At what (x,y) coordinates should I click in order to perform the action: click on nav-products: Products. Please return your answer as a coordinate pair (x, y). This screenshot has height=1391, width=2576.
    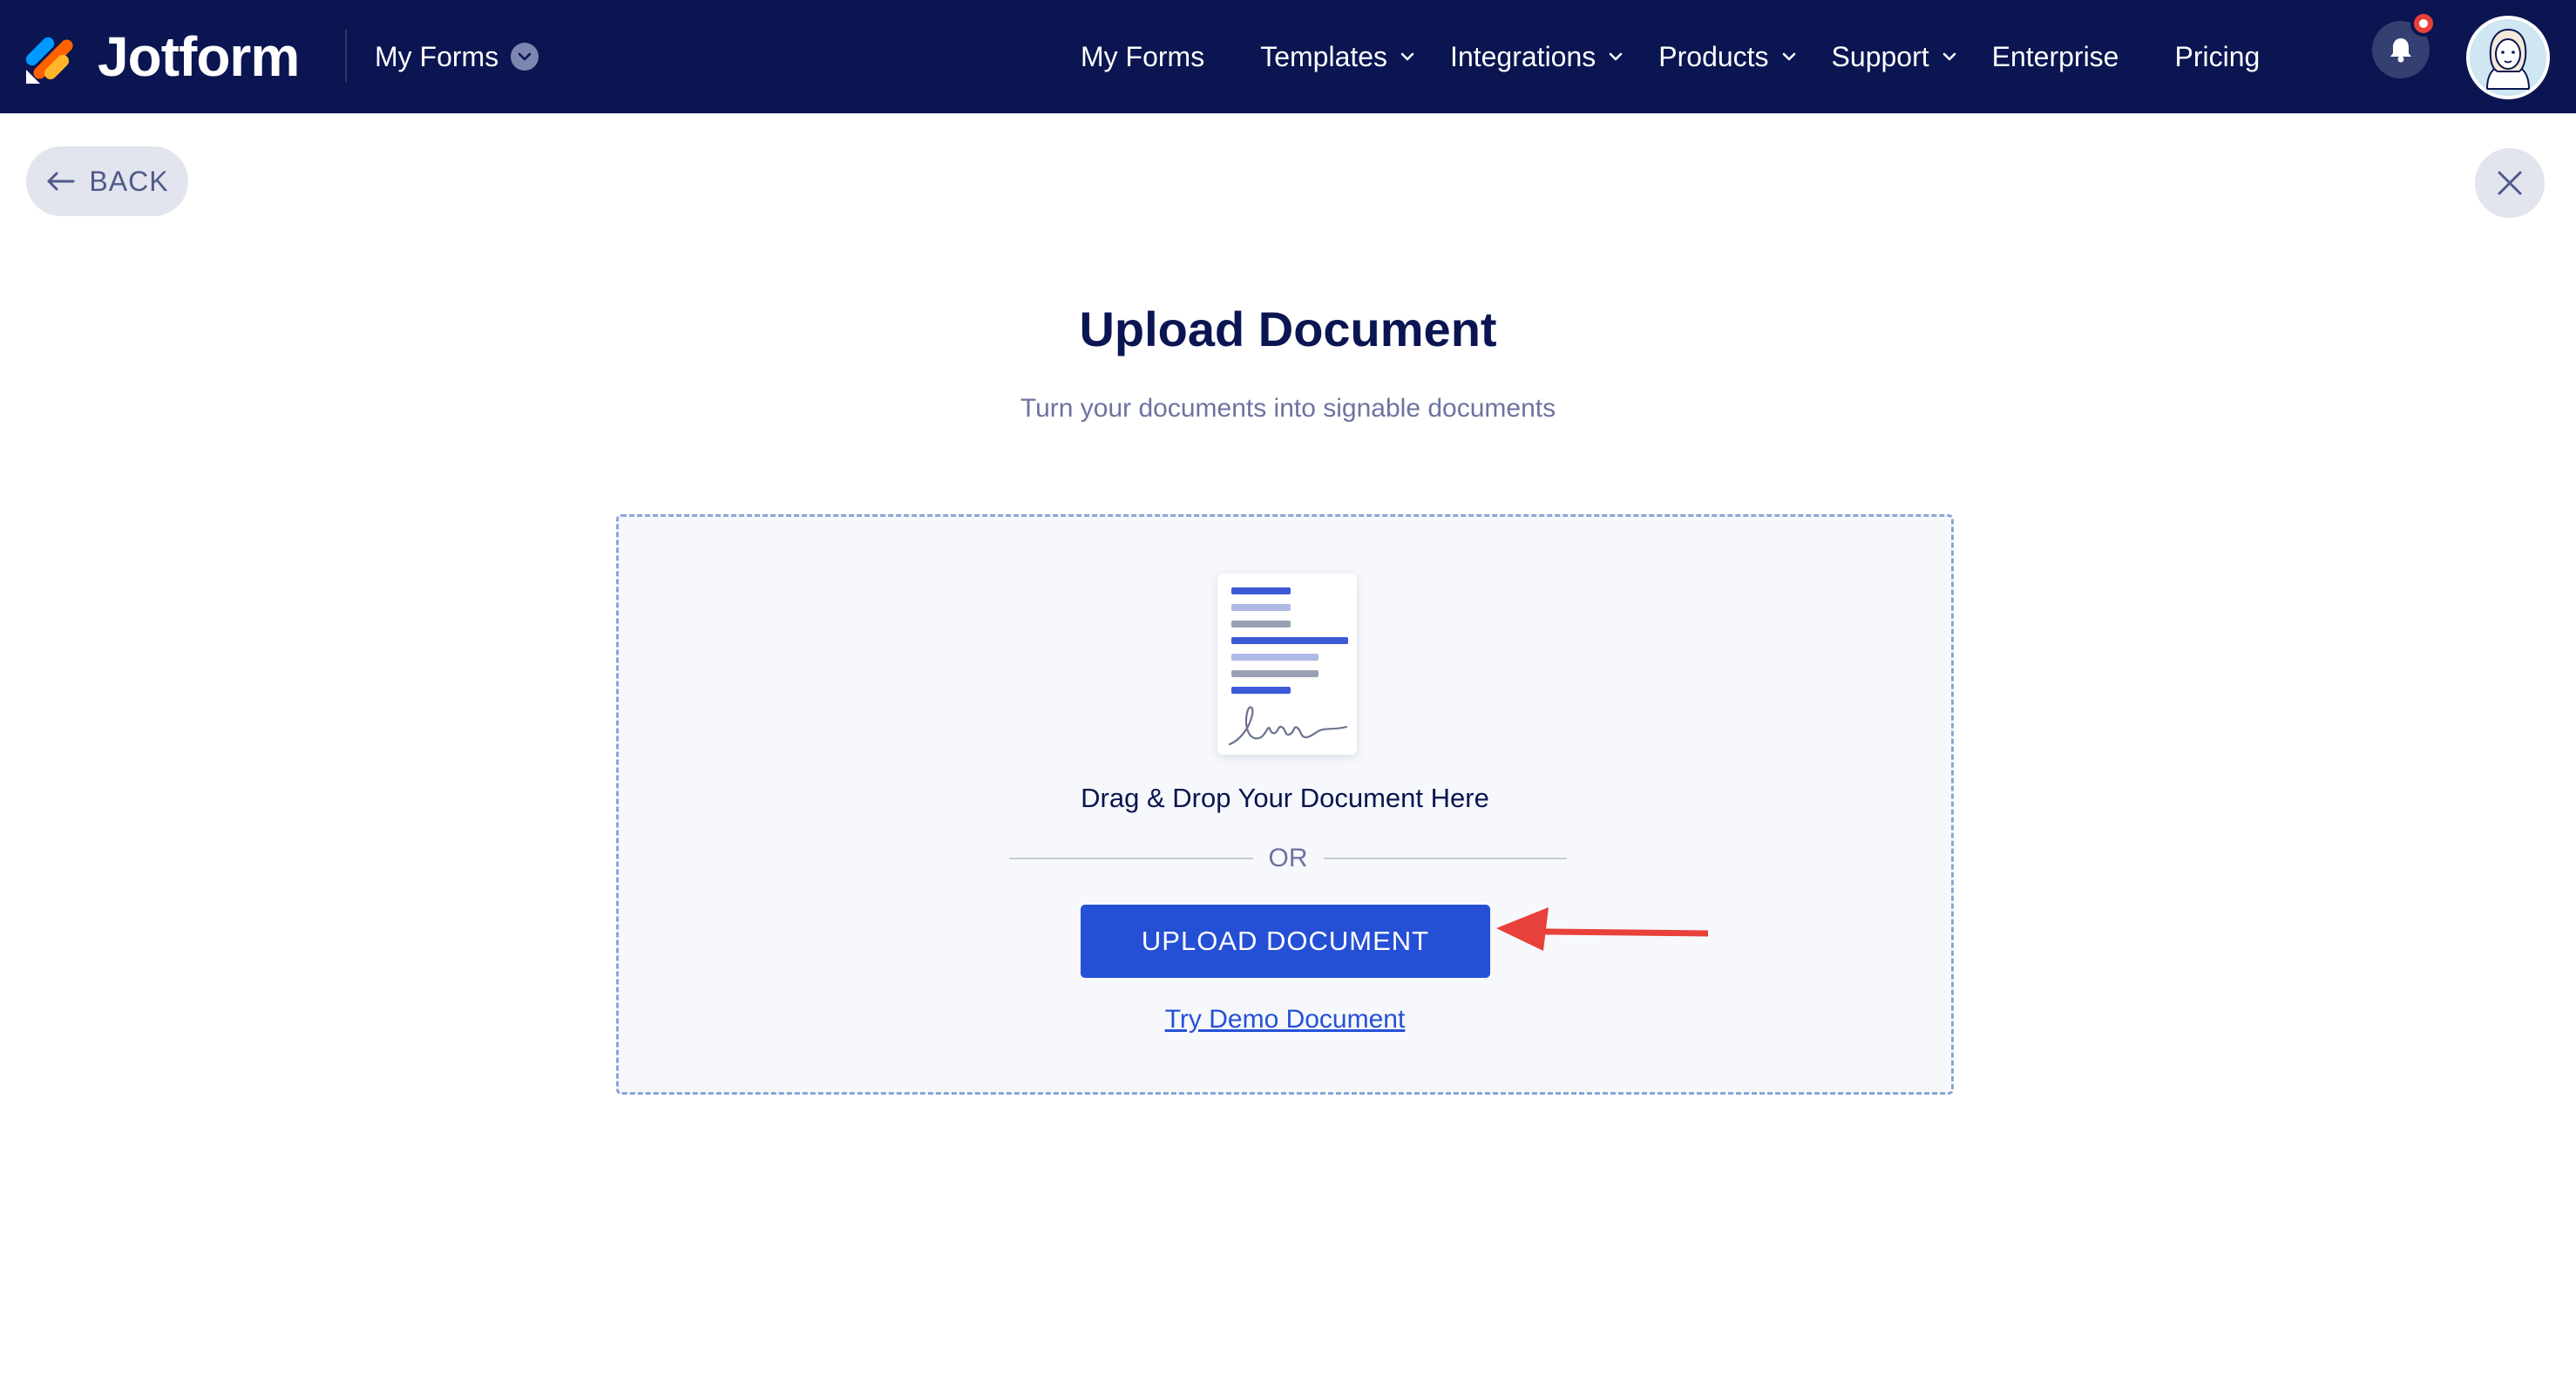
    Looking at the image, I should click on (1727, 57).